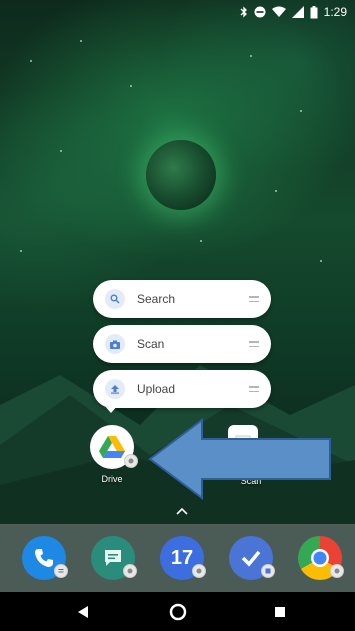  I want to click on shortcut-label: Upload, so click(156, 389).